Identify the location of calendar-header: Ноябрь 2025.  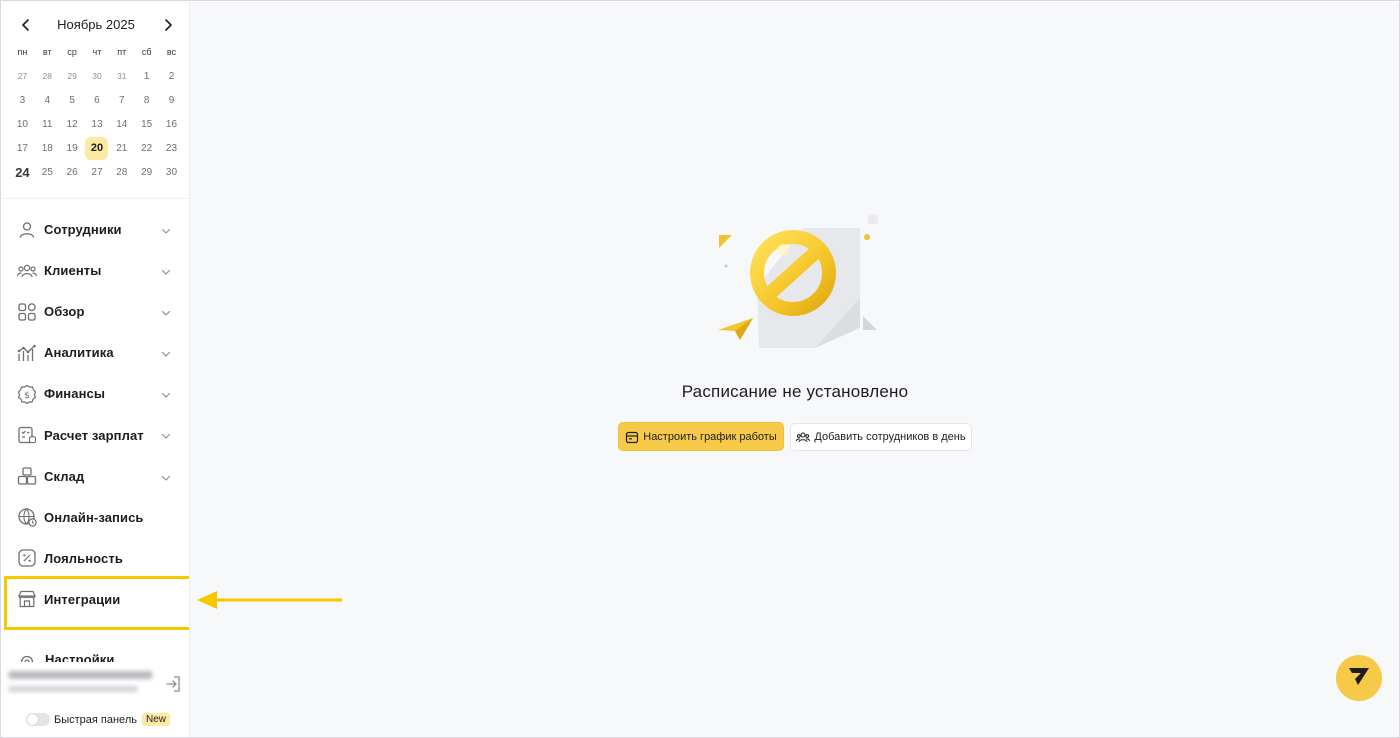
(95, 25).